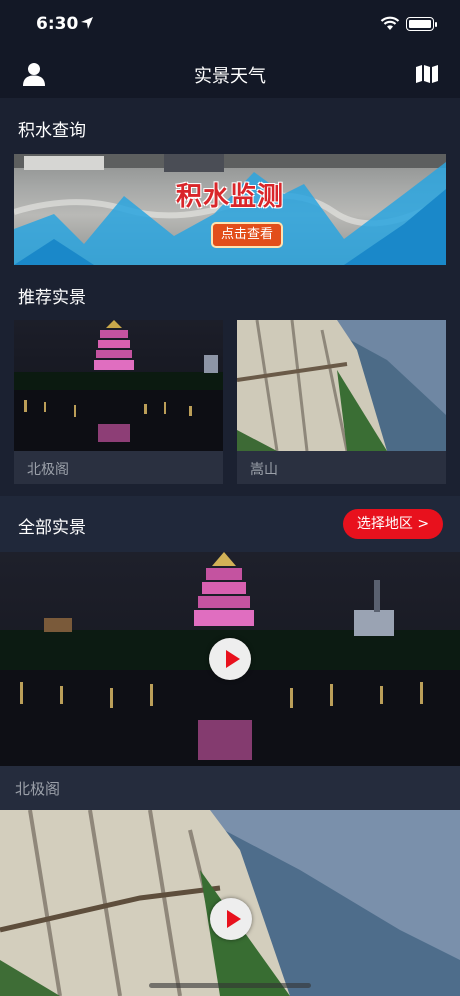 Image resolution: width=460 pixels, height=996 pixels. Describe the element at coordinates (48, 470) in the screenshot. I see `recommend-label: 北极阁` at that location.